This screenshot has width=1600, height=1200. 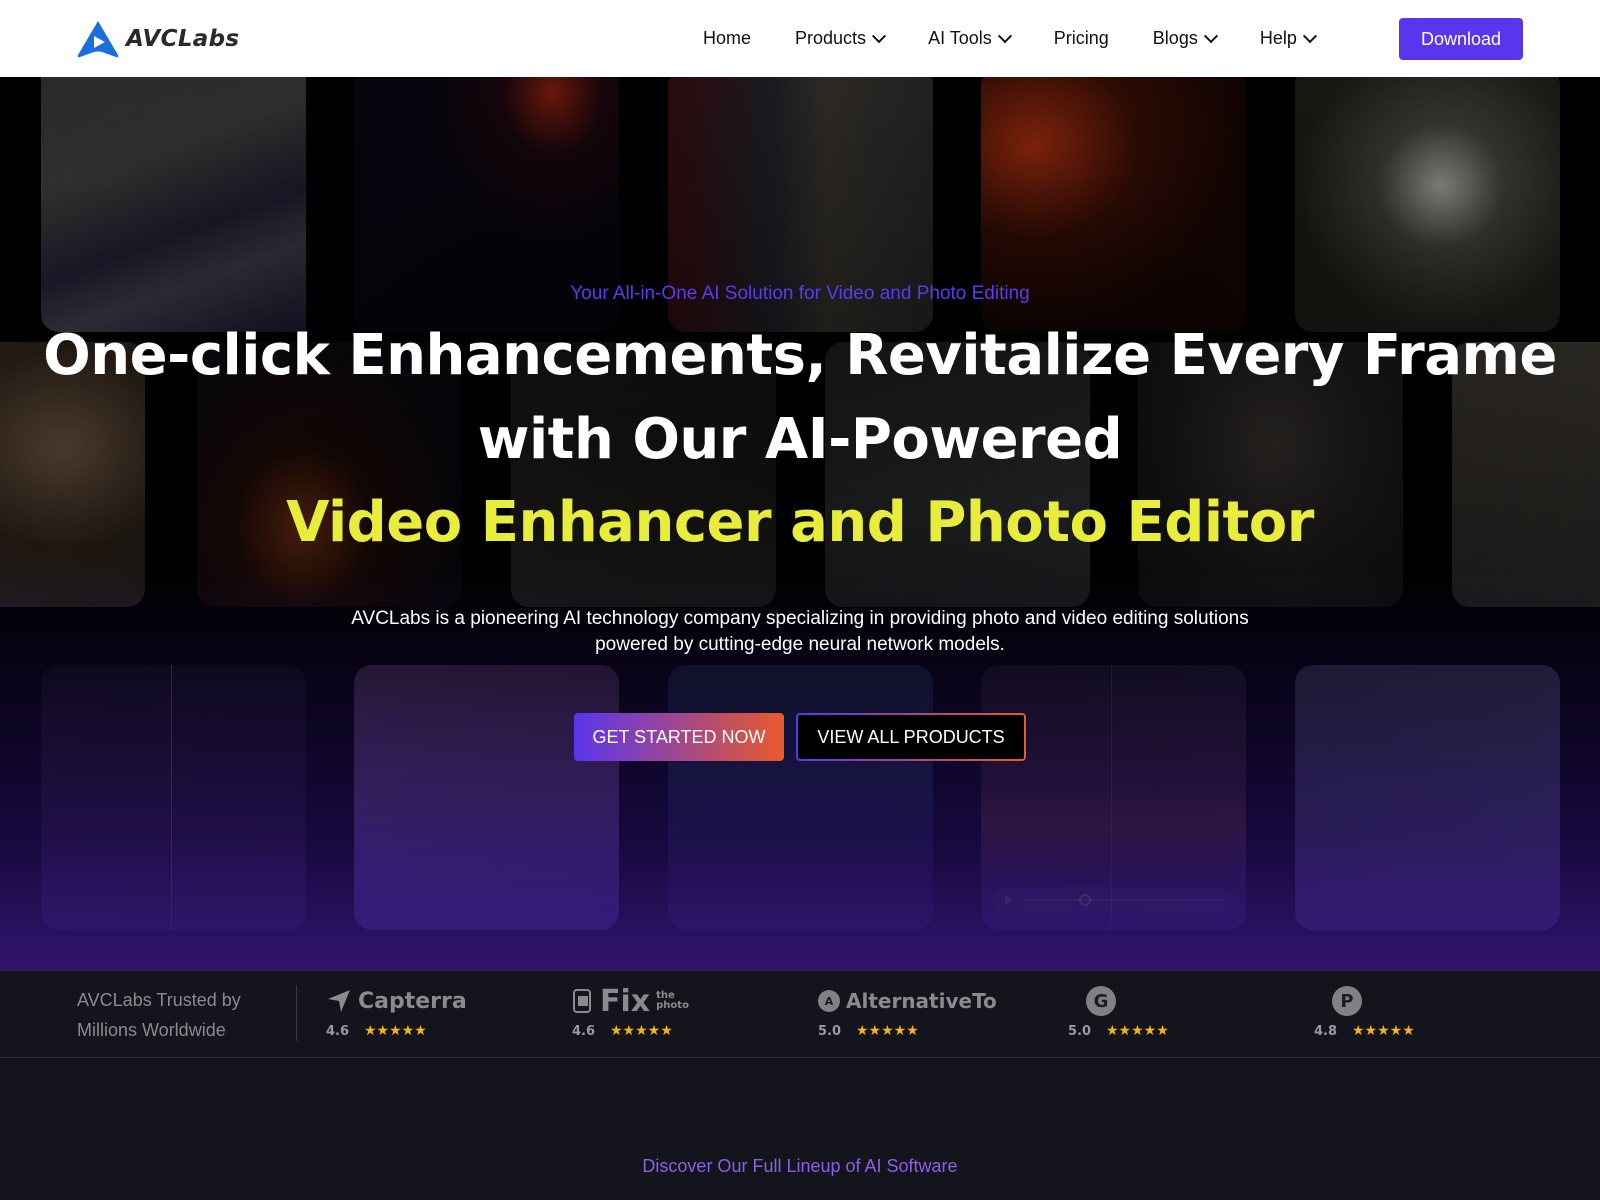 I want to click on view-all-products-button: VIEW ALL PRODUCTS, so click(x=911, y=737).